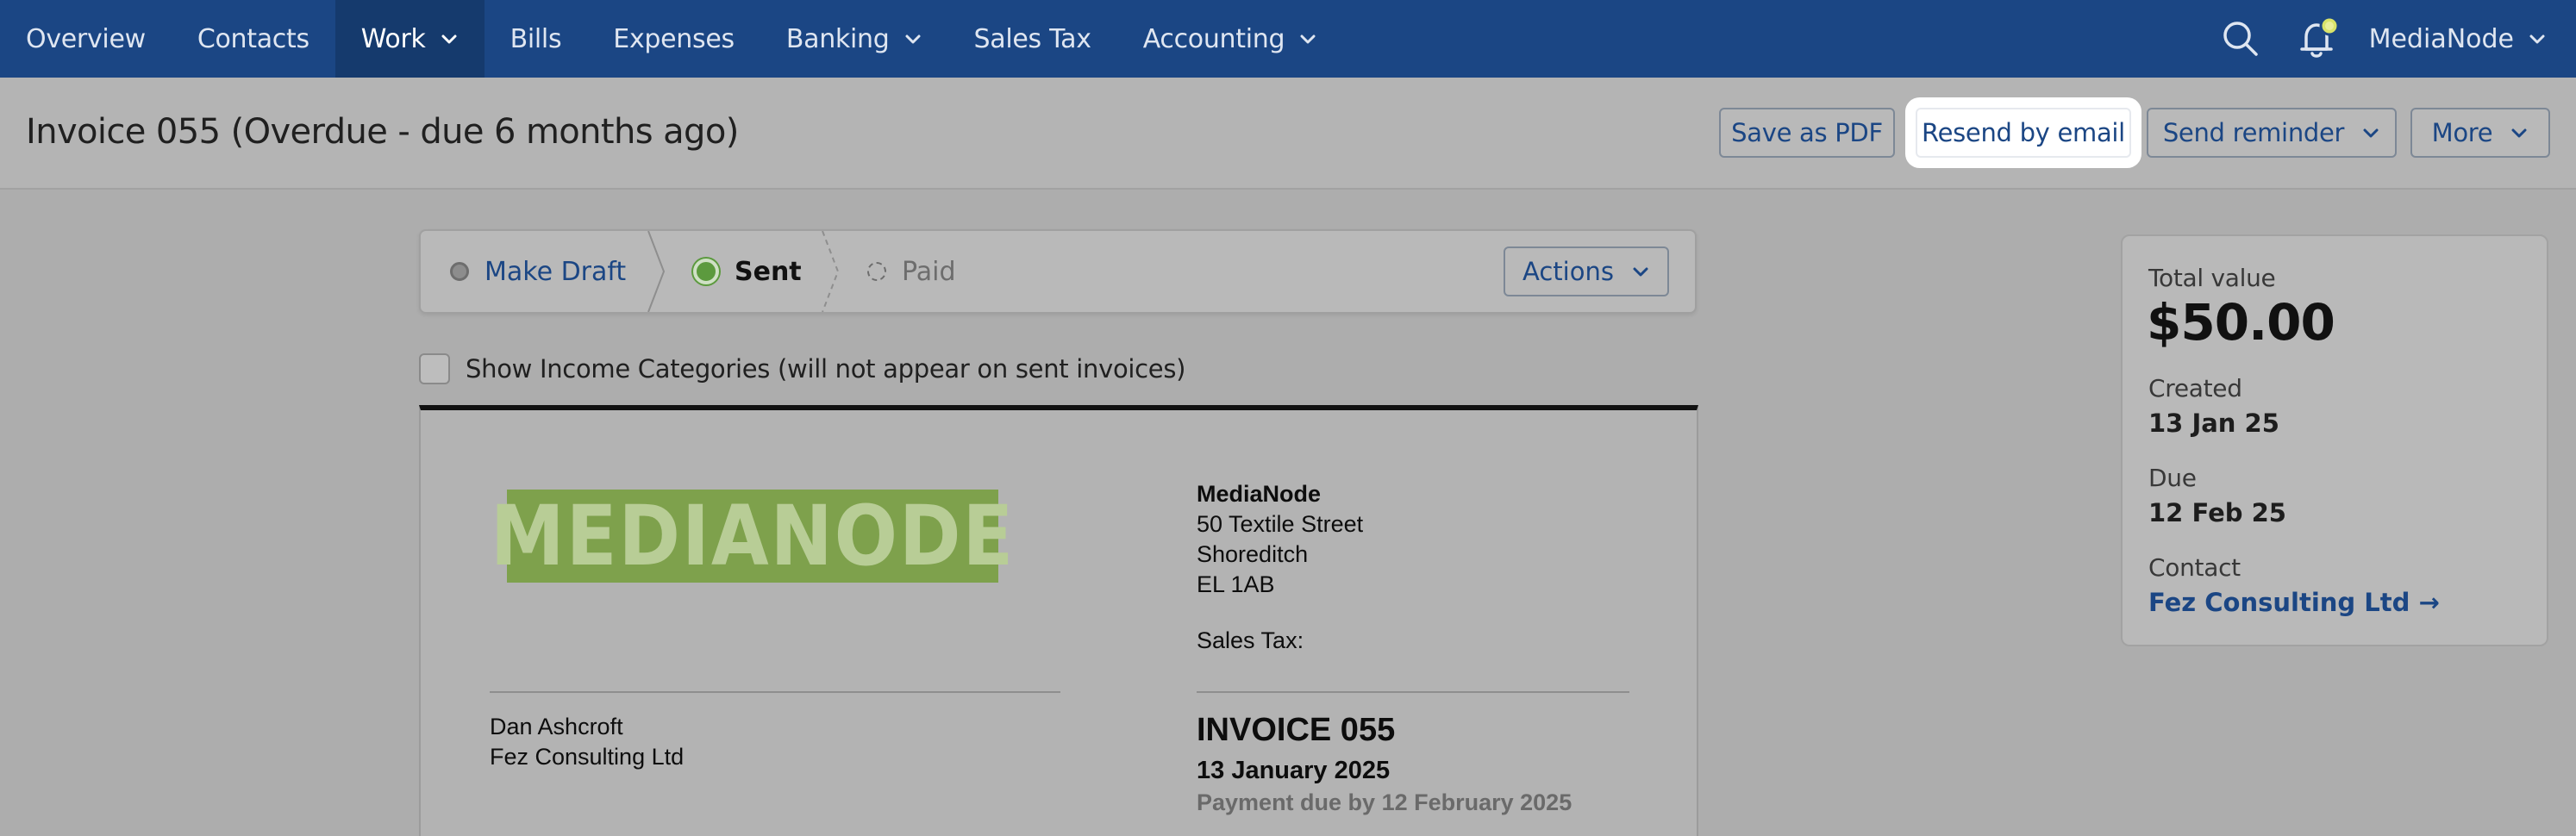 This screenshot has width=2576, height=836. Describe the element at coordinates (2212, 278) in the screenshot. I see `total-value-label: Total value` at that location.